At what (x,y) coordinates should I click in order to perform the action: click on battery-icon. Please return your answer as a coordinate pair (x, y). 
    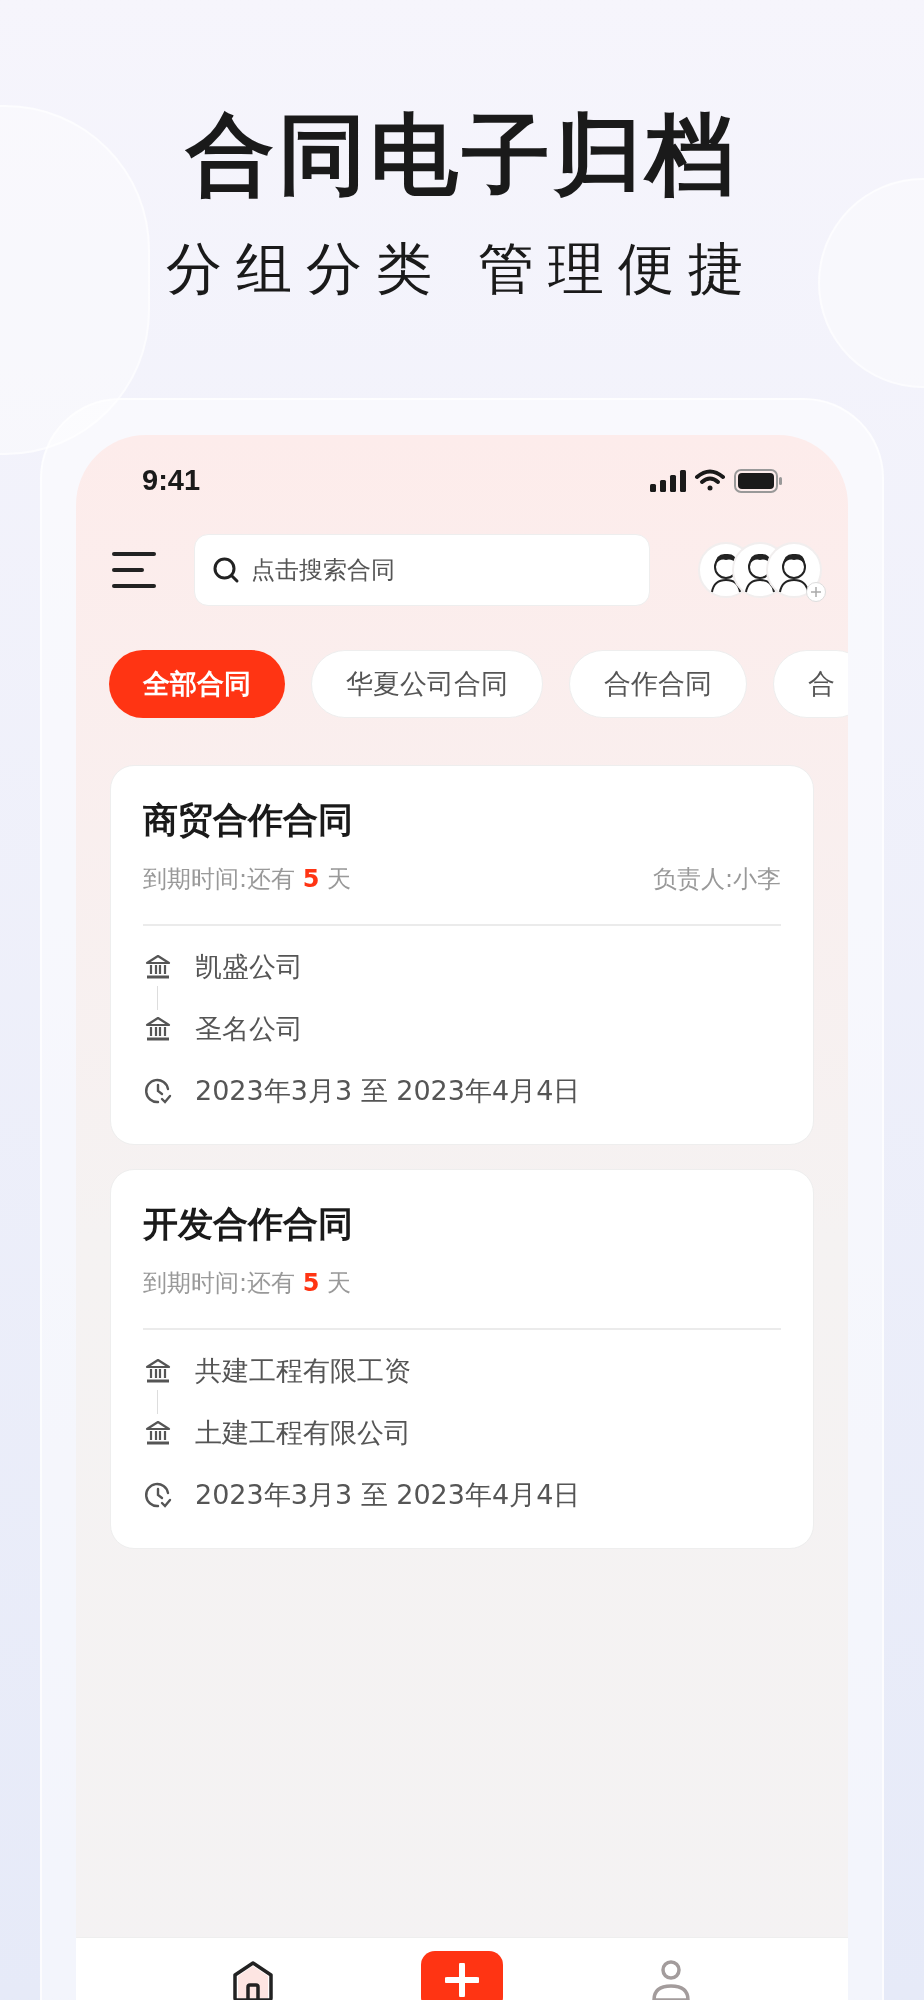
    Looking at the image, I should click on (758, 481).